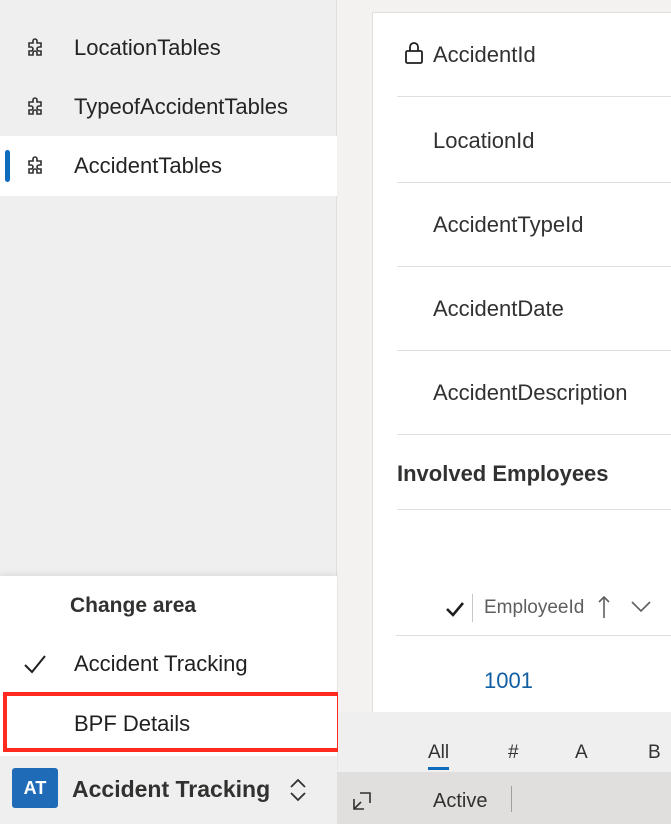 Image resolution: width=671 pixels, height=824 pixels. I want to click on column-header-employeeid: EmployeeId, so click(534, 608).